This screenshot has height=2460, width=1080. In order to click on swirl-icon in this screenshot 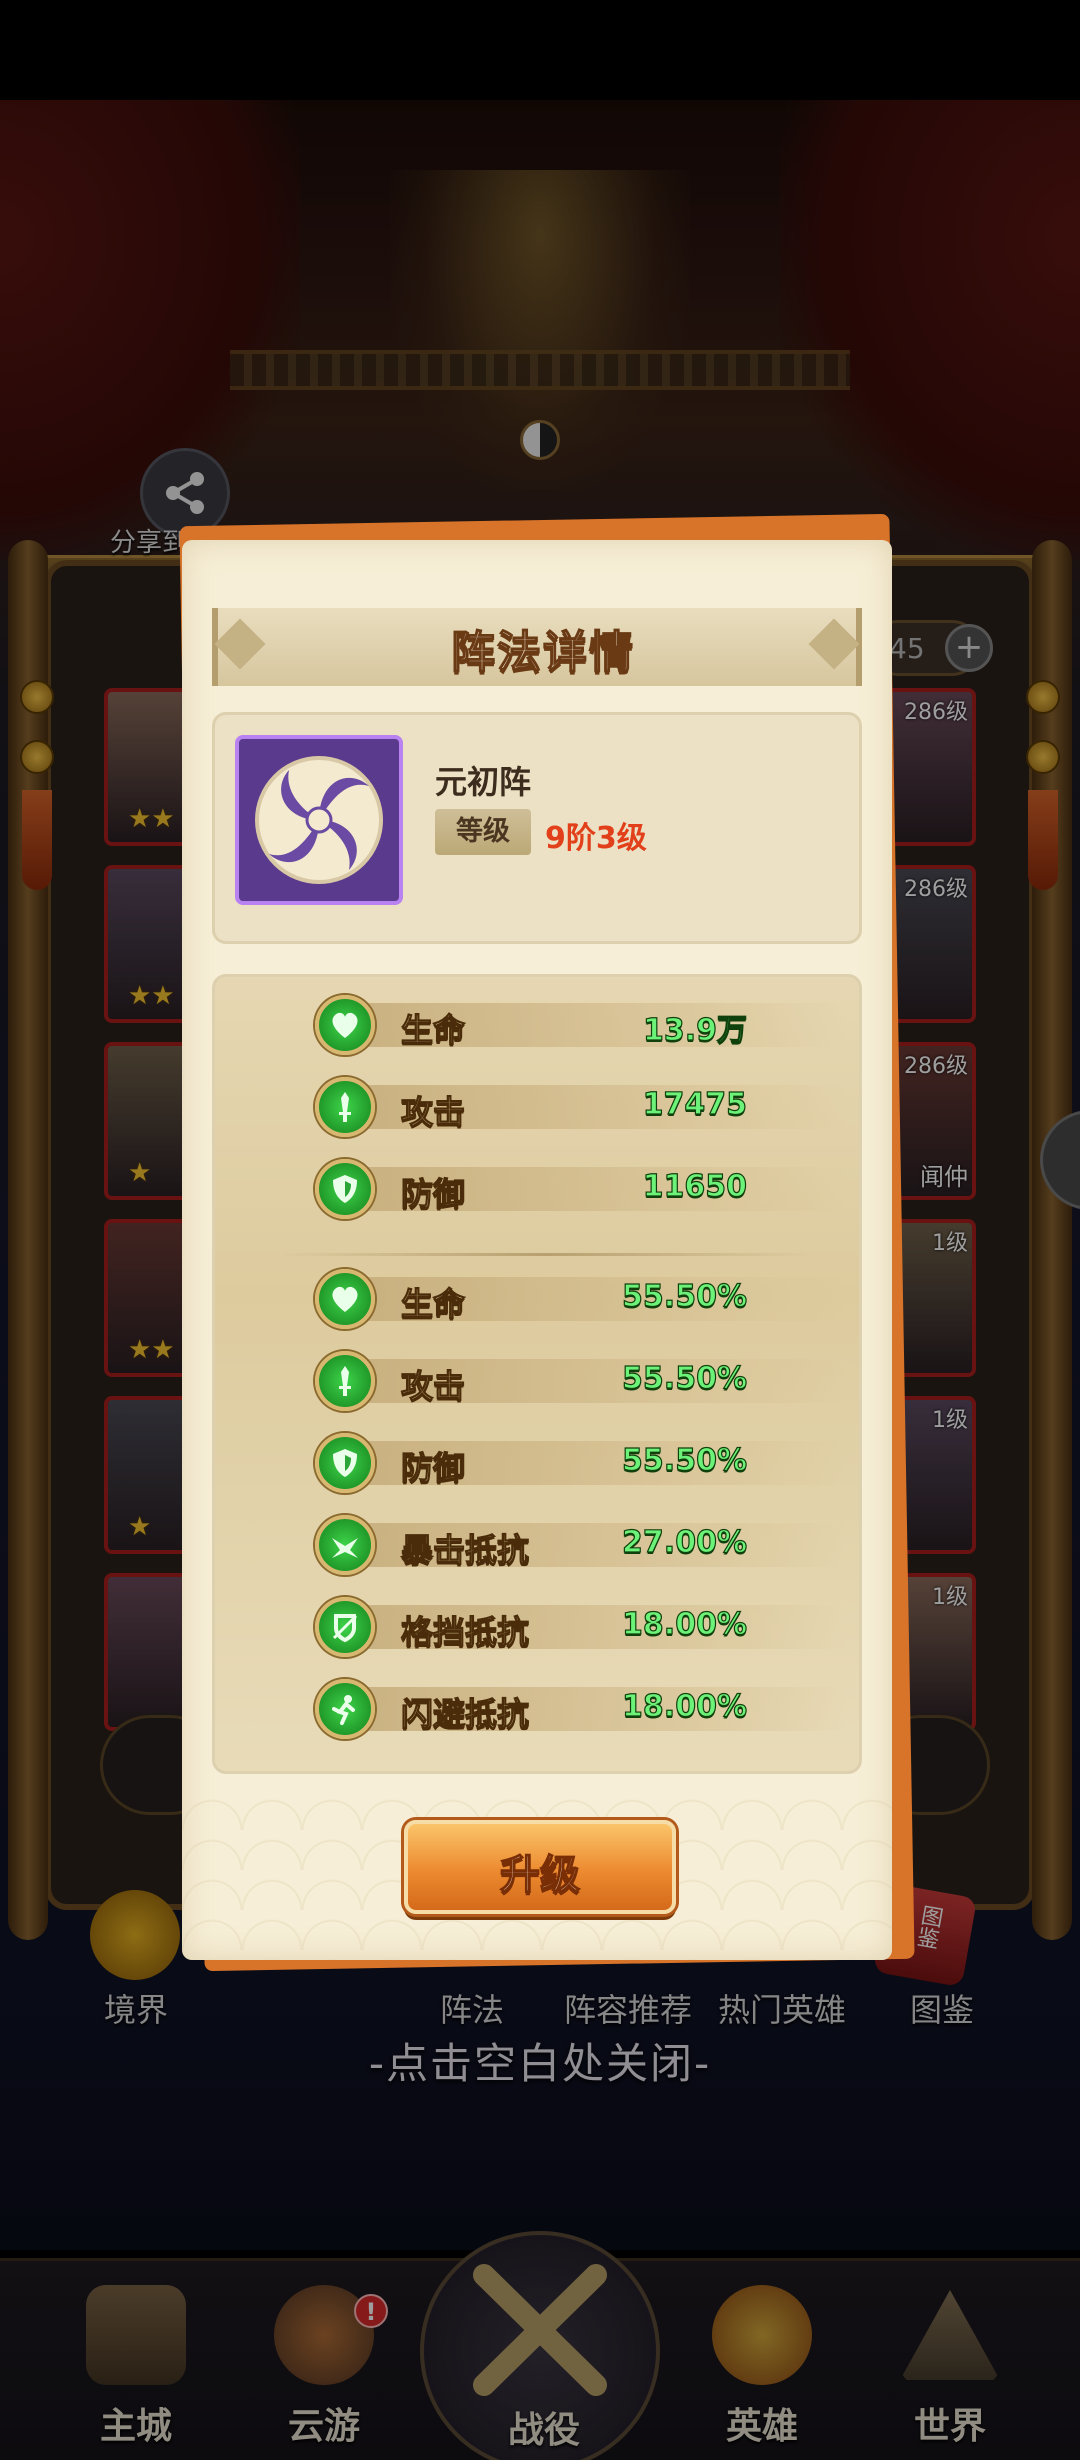, I will do `click(319, 820)`.